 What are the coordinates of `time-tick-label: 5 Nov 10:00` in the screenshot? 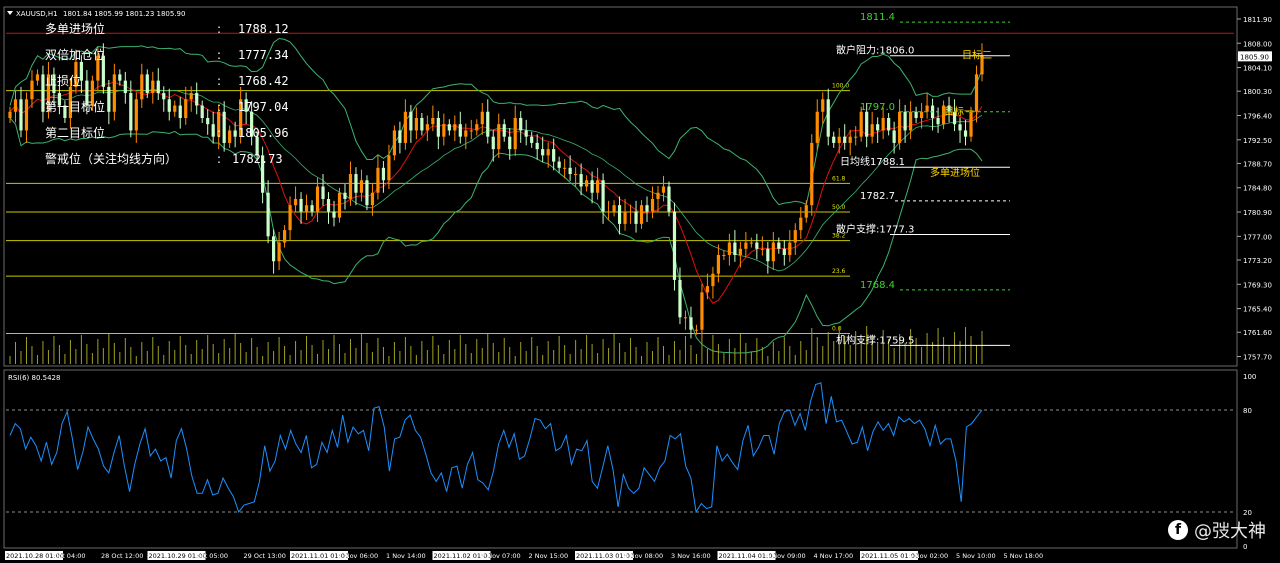 It's located at (976, 556).